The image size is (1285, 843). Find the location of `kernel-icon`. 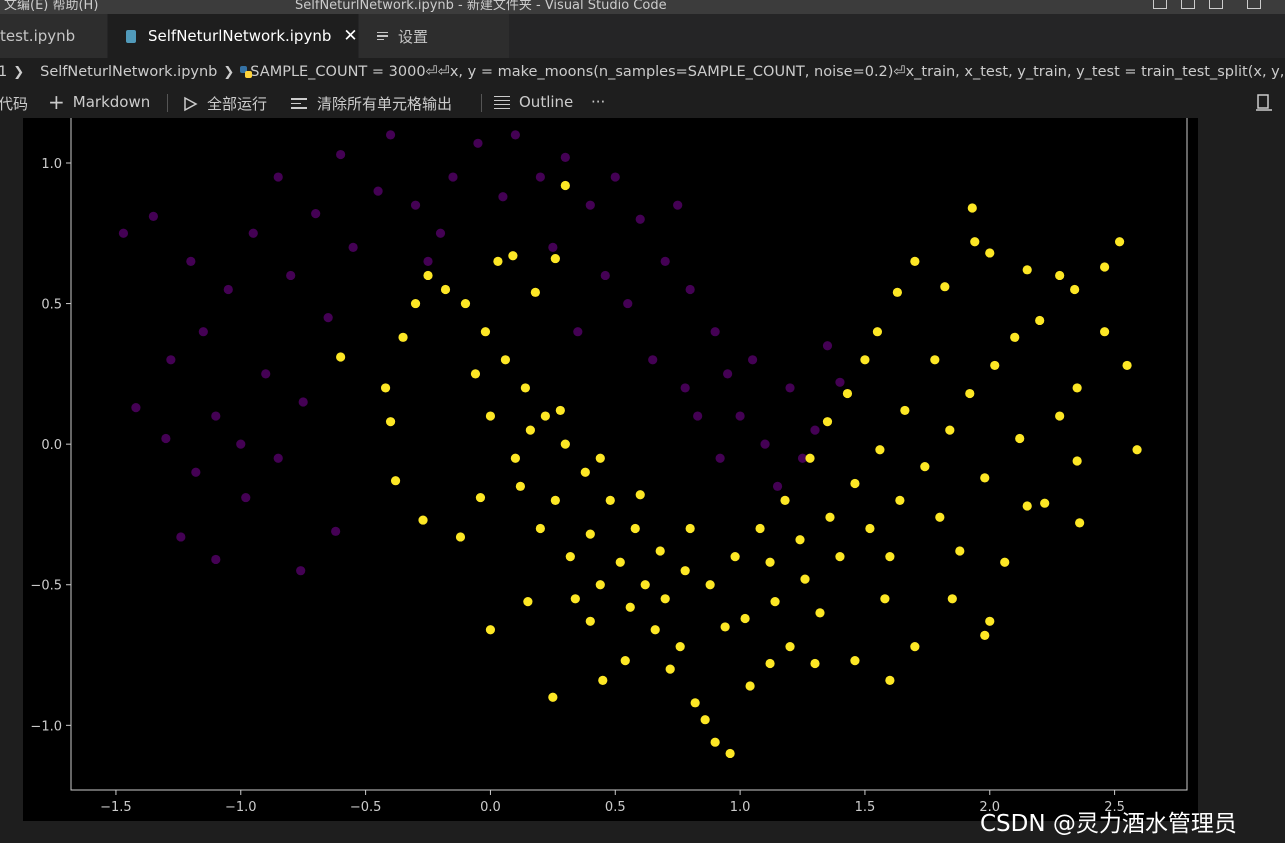

kernel-icon is located at coordinates (1264, 103).